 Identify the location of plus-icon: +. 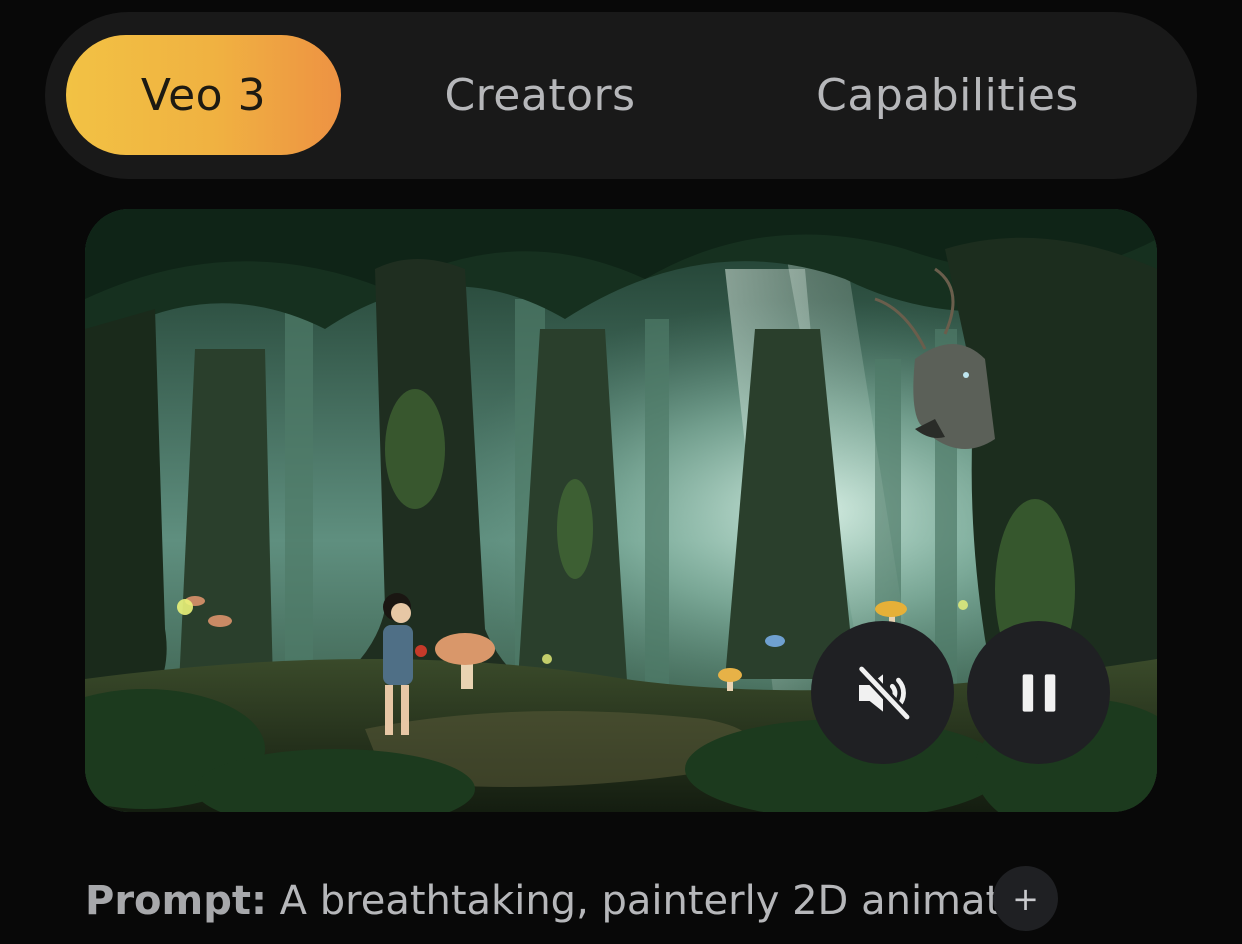
(1025, 898).